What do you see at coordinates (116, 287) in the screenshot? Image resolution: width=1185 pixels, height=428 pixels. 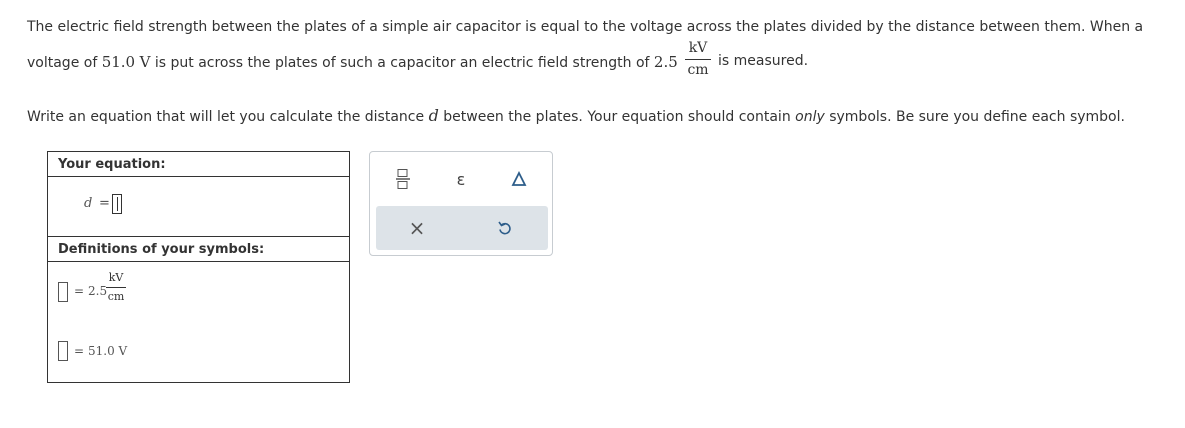 I see `definition-1-unit: kV cm` at bounding box center [116, 287].